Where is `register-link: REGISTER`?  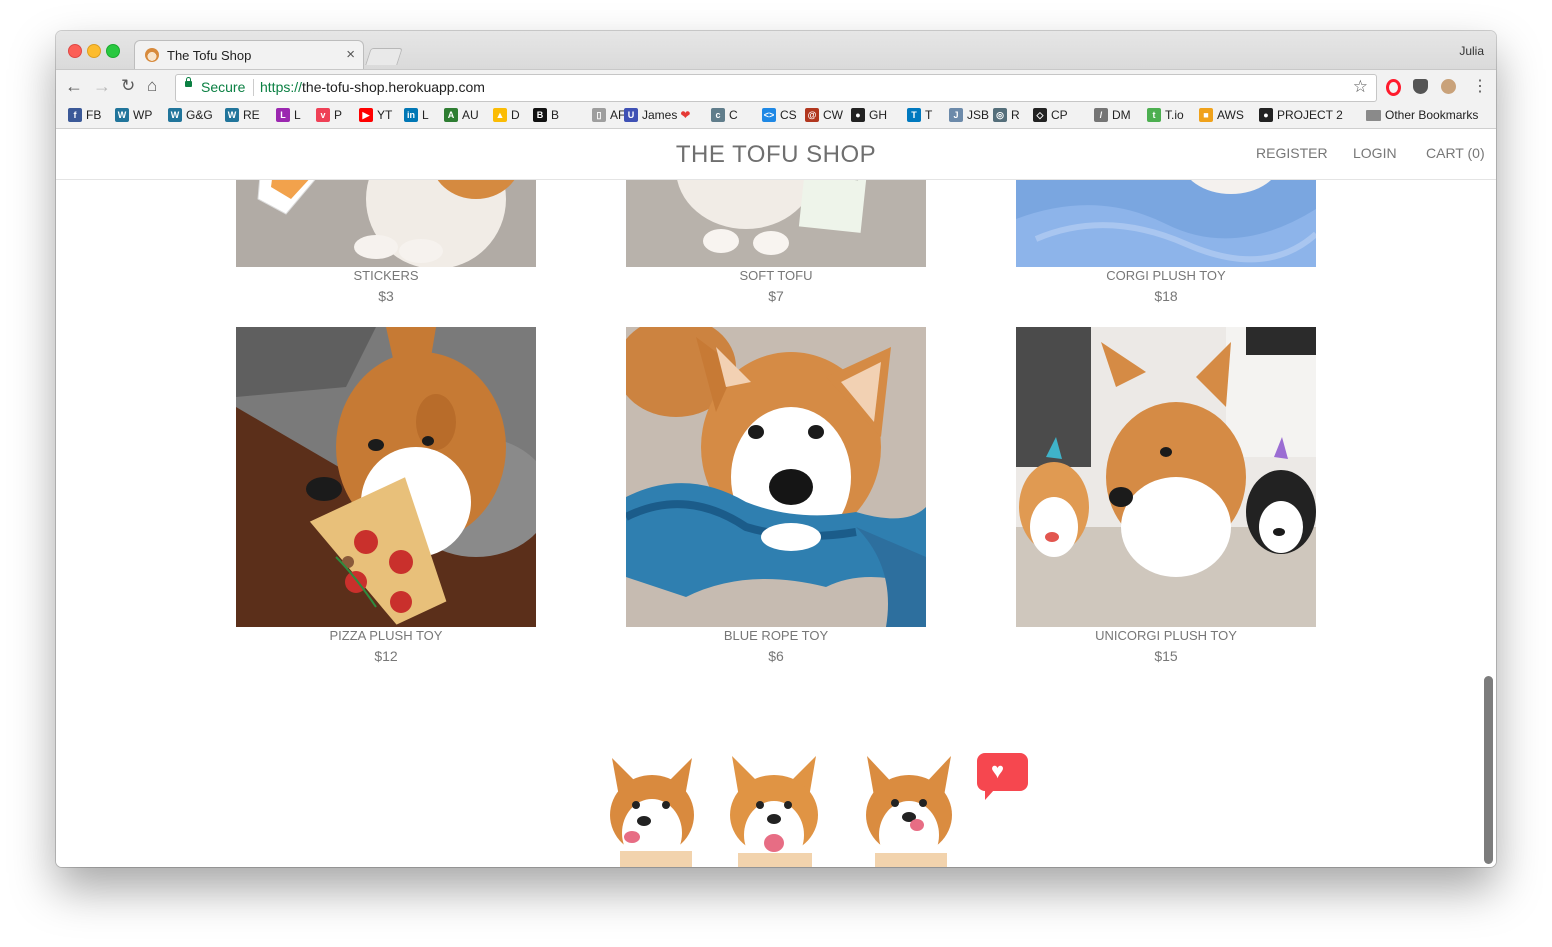
register-link: REGISTER is located at coordinates (1292, 153).